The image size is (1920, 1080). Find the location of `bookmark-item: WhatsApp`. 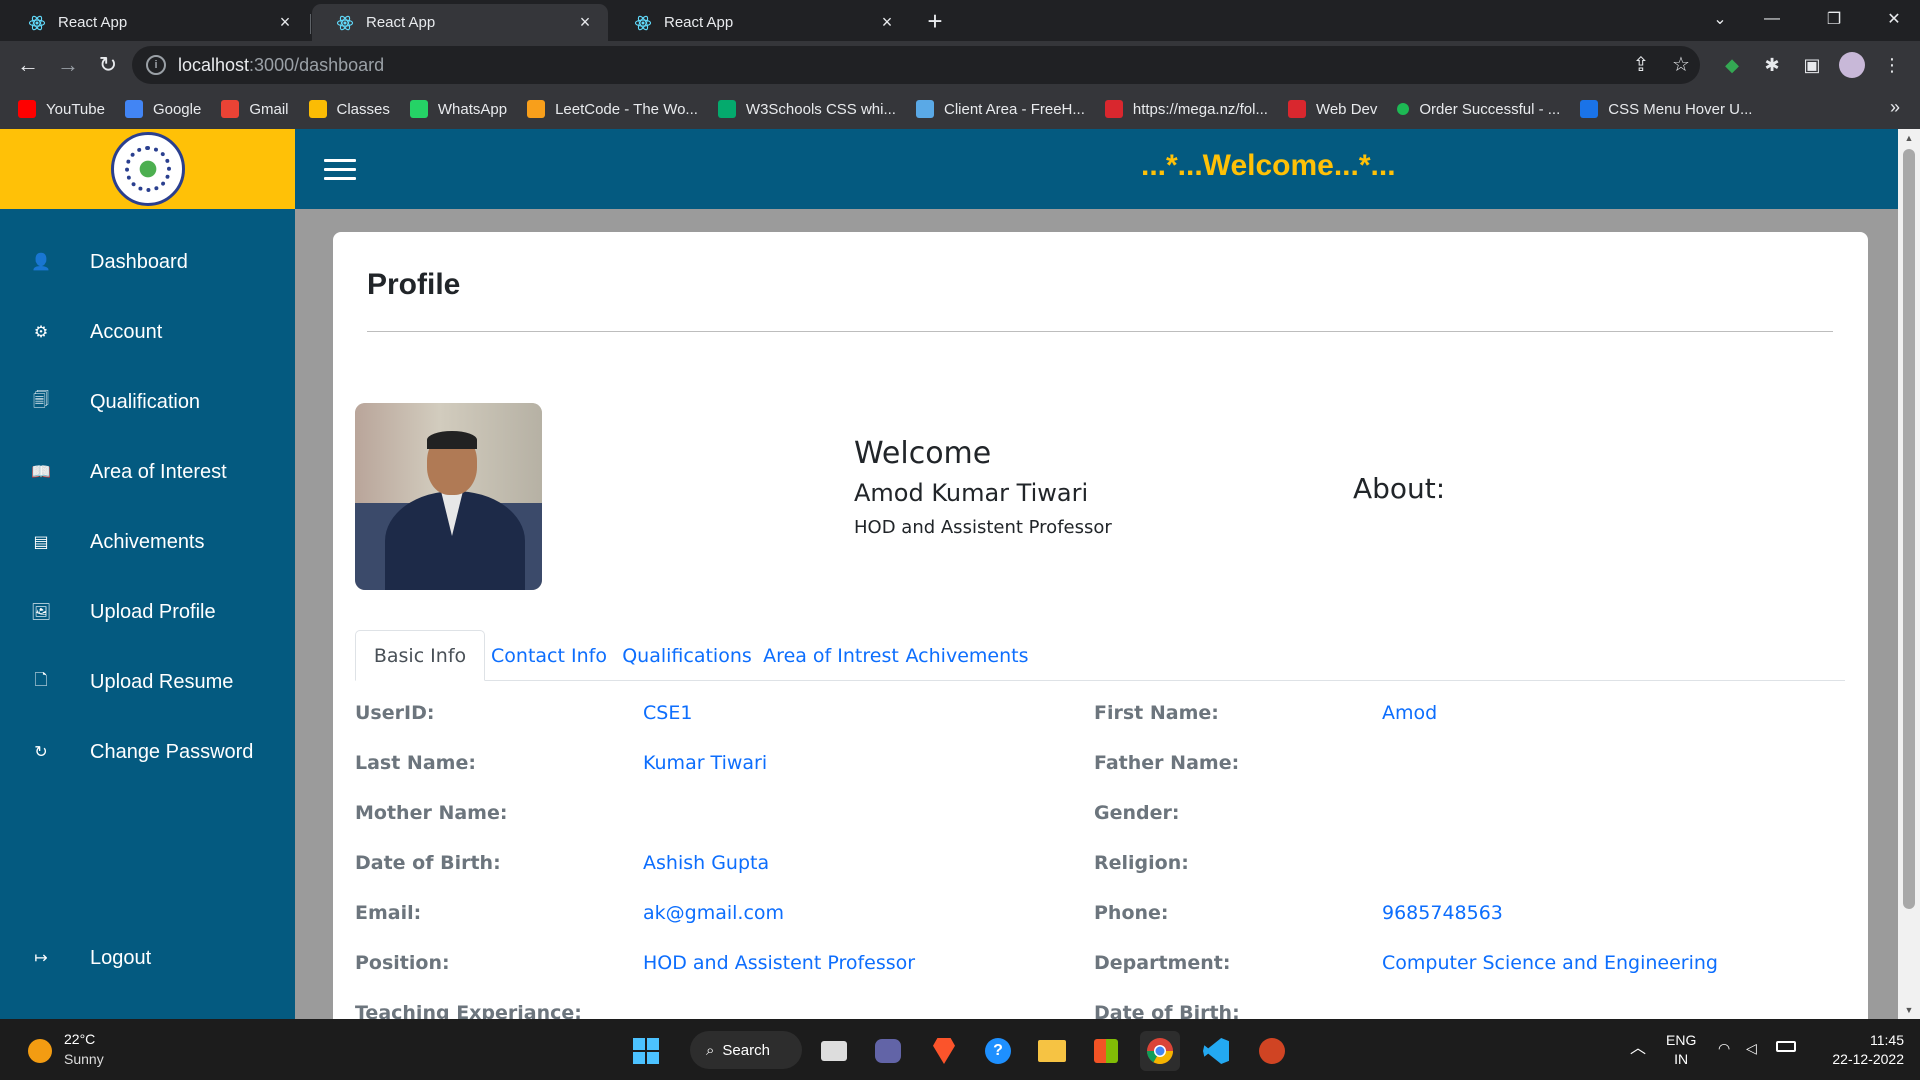

bookmark-item: WhatsApp is located at coordinates (458, 109).